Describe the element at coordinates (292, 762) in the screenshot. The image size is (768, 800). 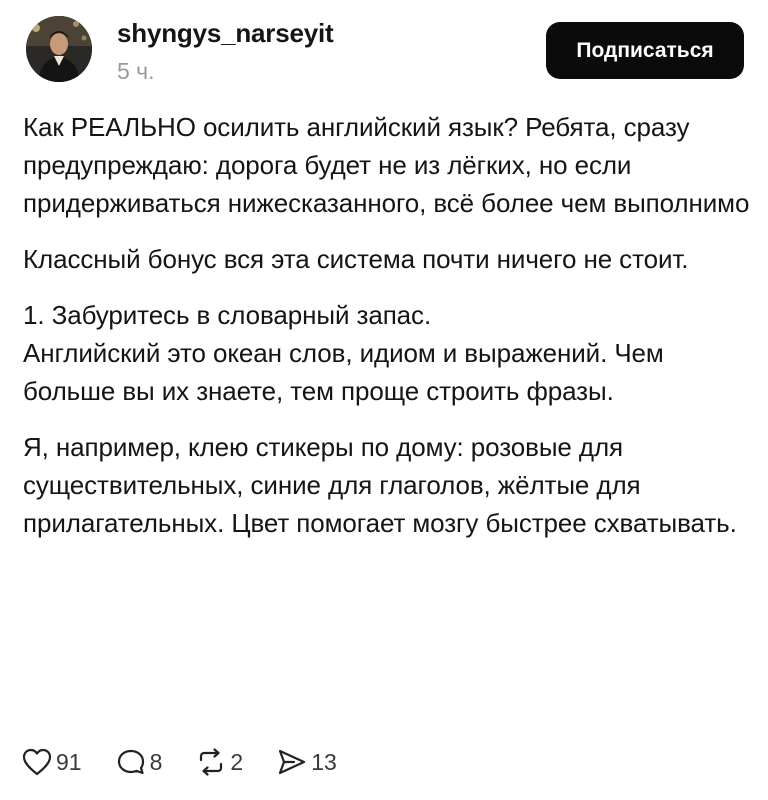
I see `share-icon` at that location.